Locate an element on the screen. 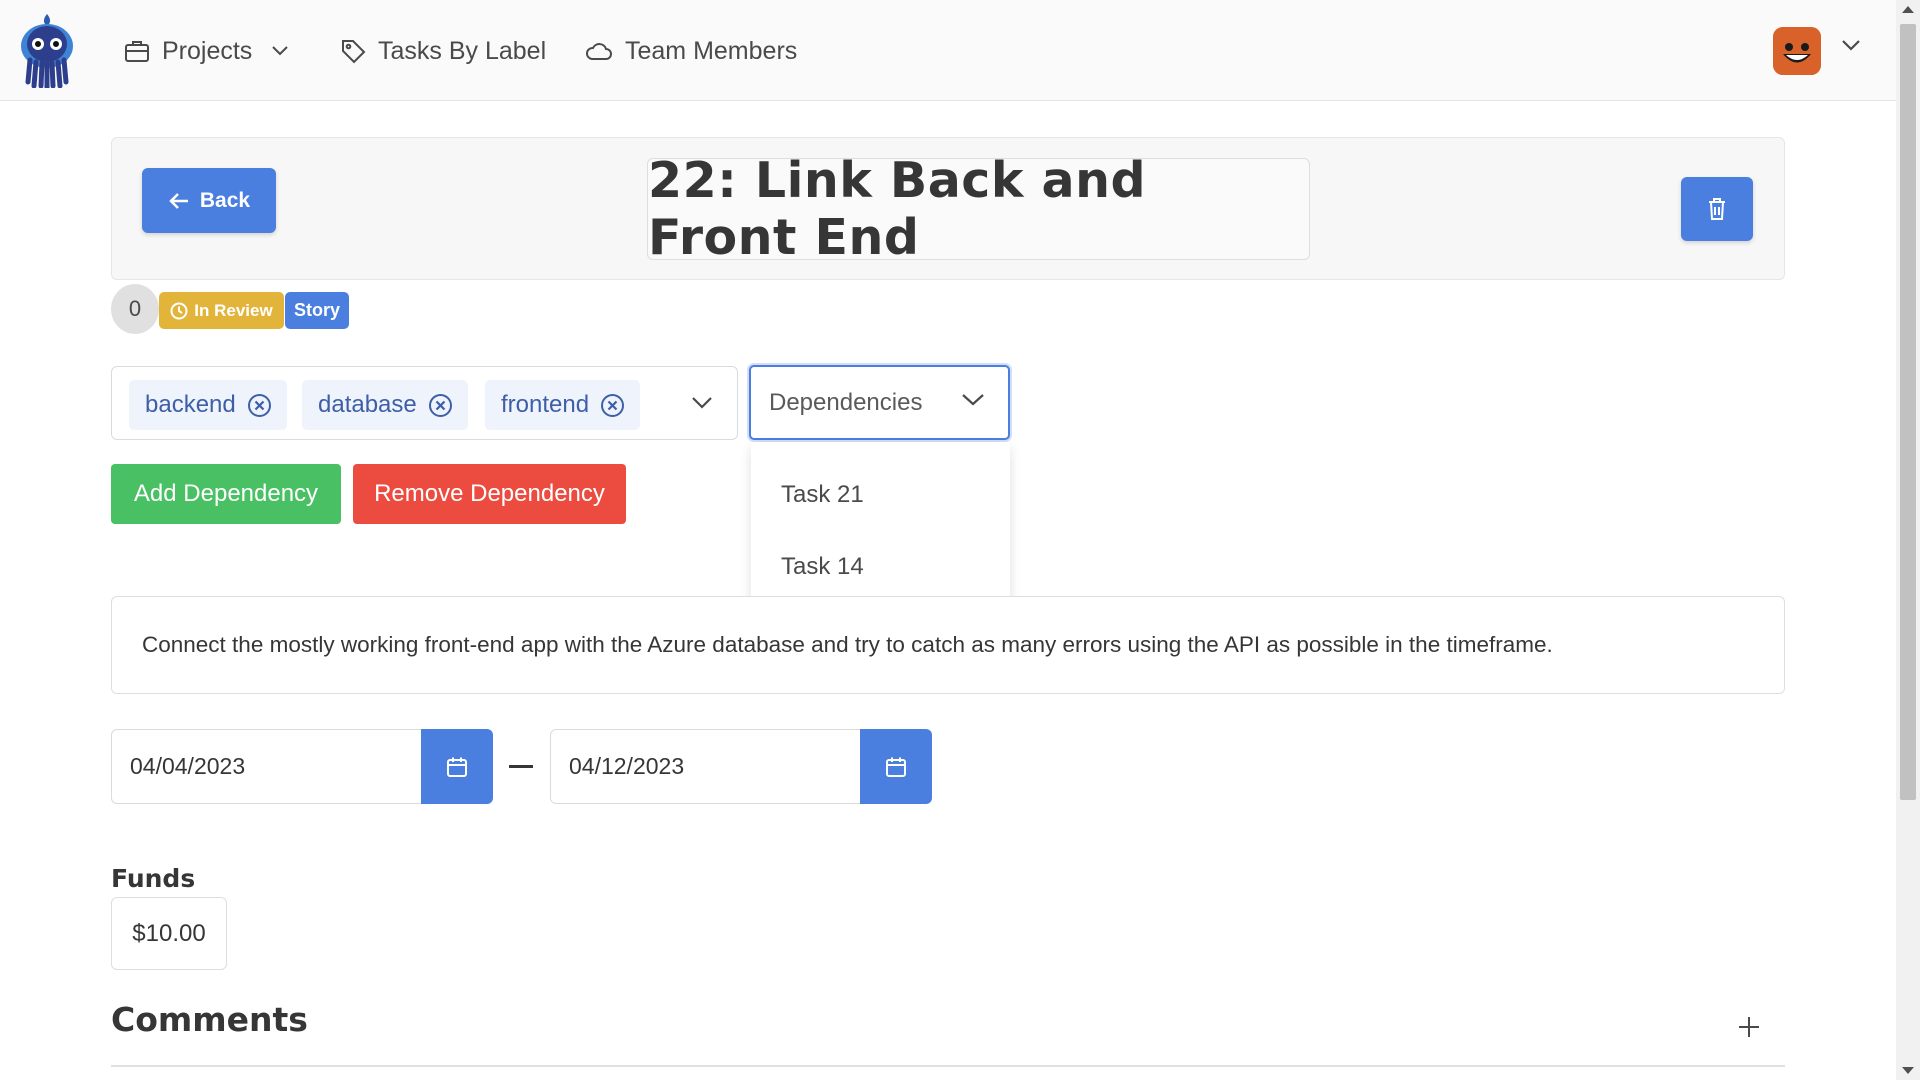 Image resolution: width=1920 pixels, height=1080 pixels. start-date-input: 04/04/2023 is located at coordinates (267, 766).